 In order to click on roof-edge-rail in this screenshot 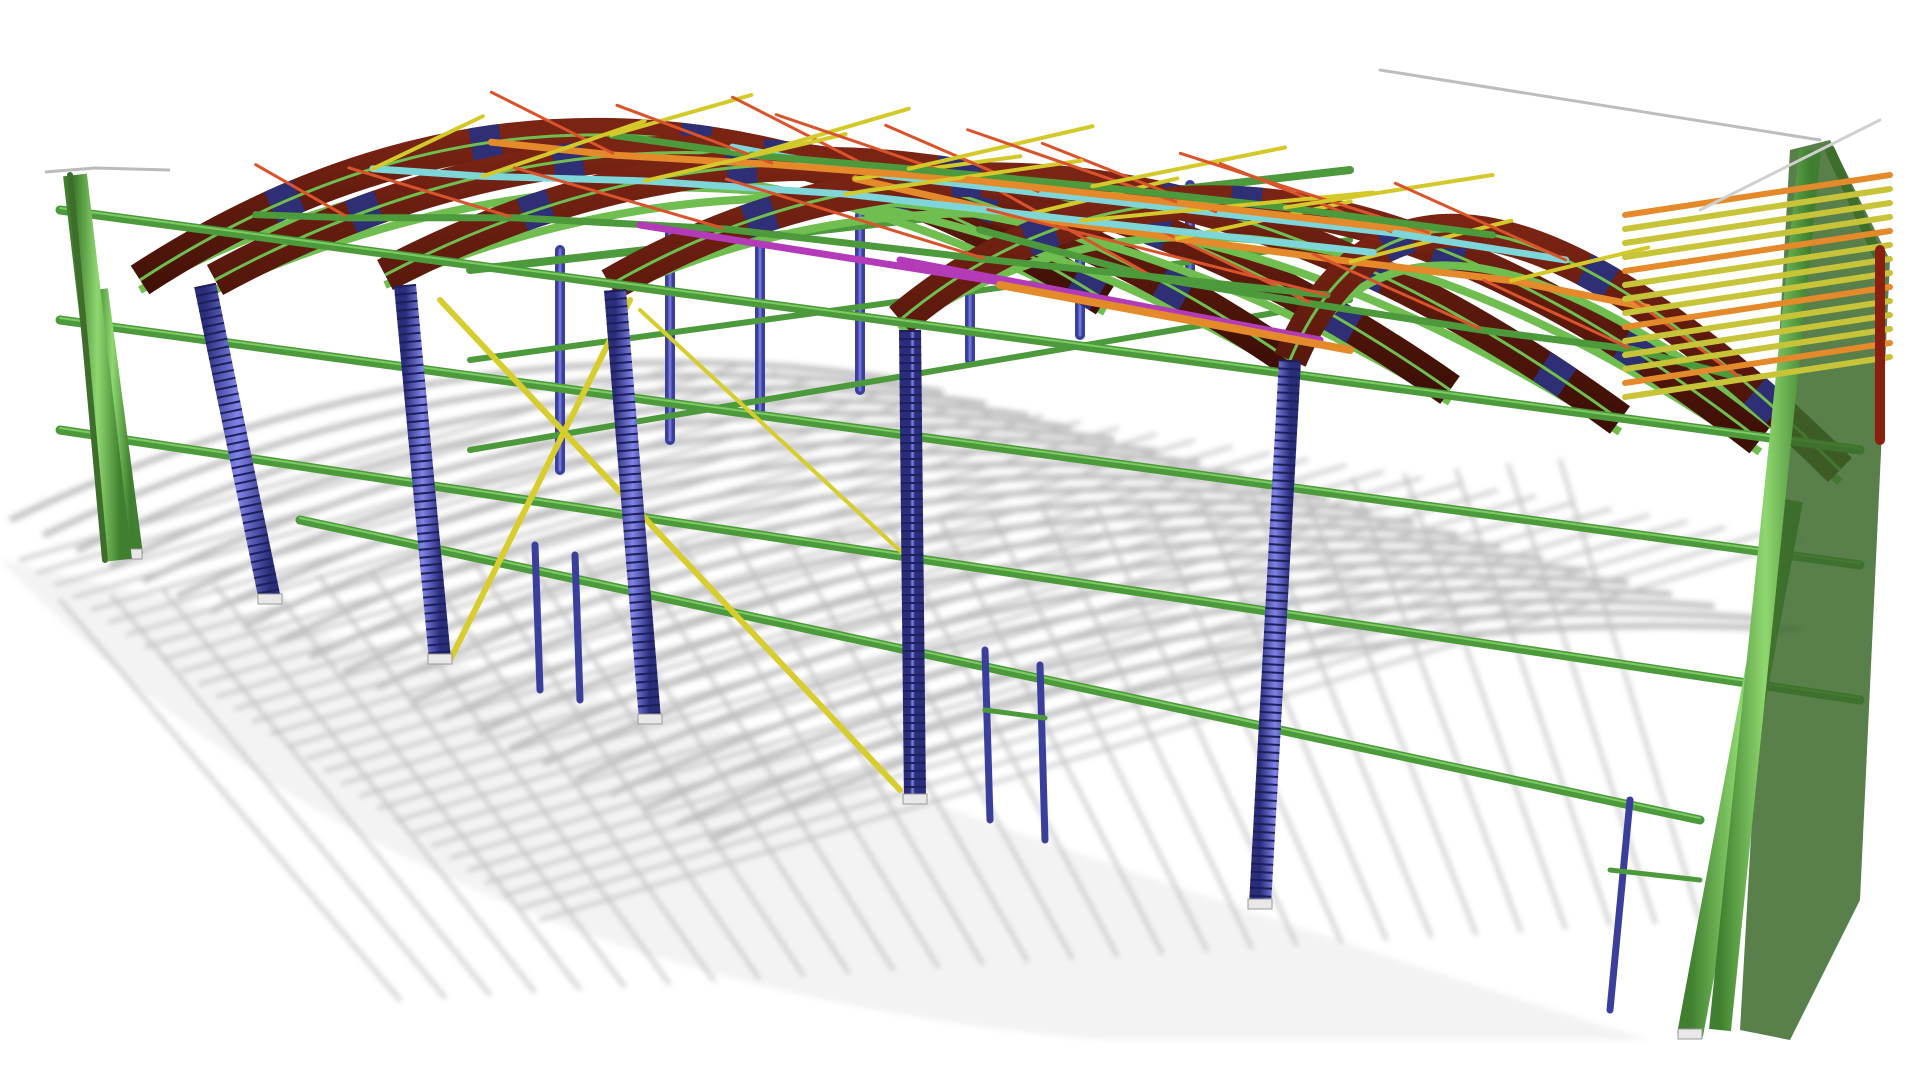, I will do `click(1600, 105)`.